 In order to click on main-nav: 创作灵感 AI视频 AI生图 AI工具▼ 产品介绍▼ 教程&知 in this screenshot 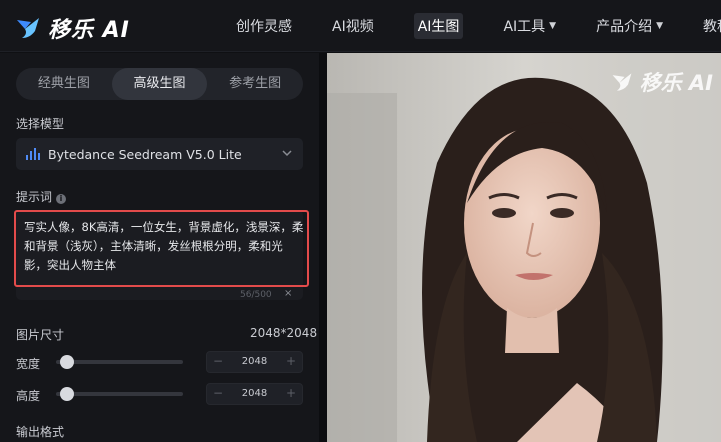, I will do `click(478, 26)`.